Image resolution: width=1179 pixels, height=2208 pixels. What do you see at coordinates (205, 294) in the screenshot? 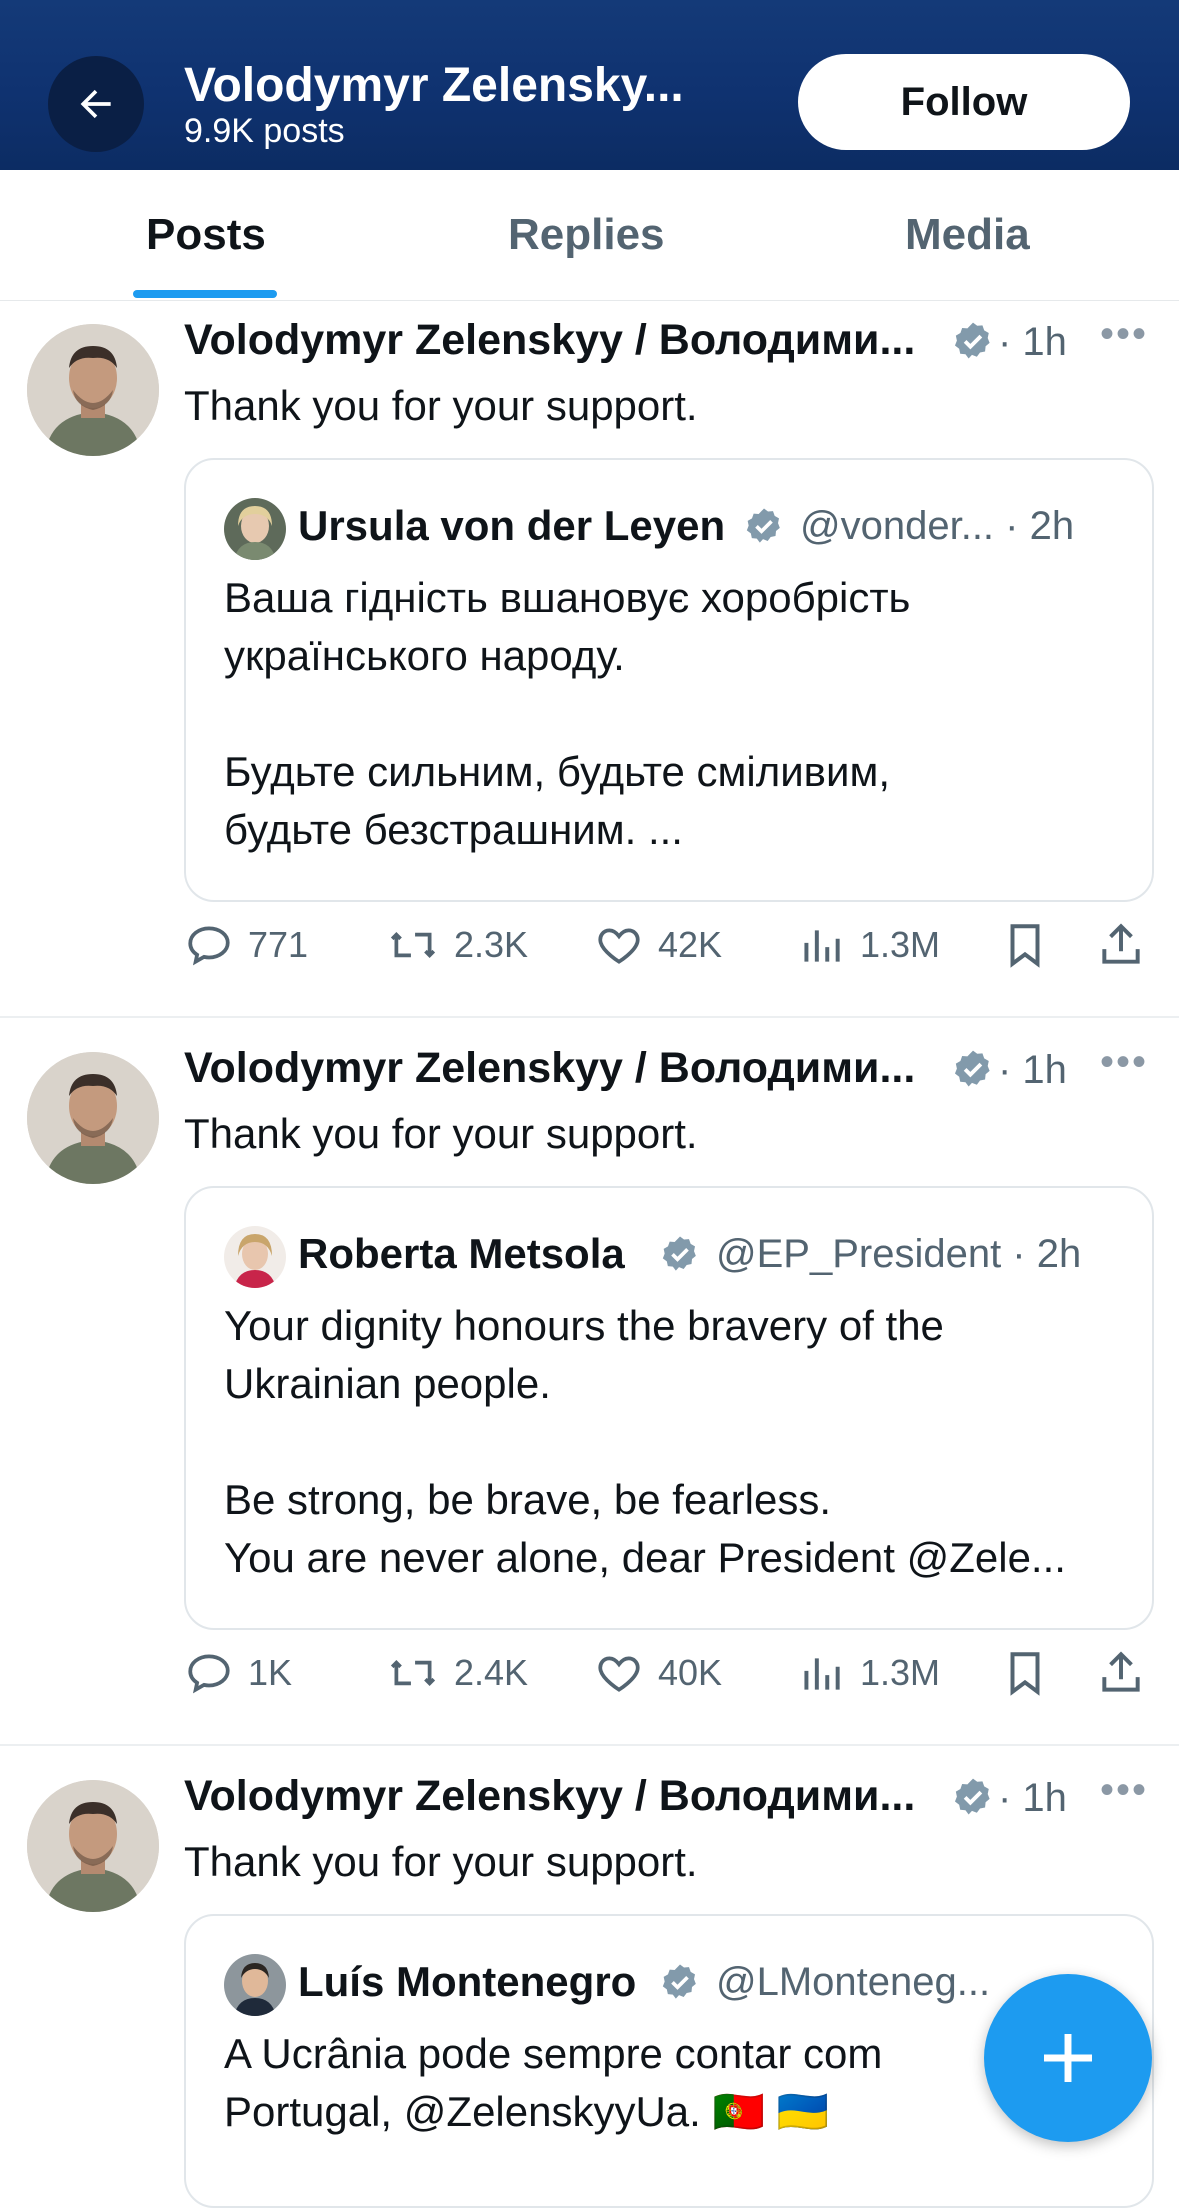
I see `active-tab-indicator` at bounding box center [205, 294].